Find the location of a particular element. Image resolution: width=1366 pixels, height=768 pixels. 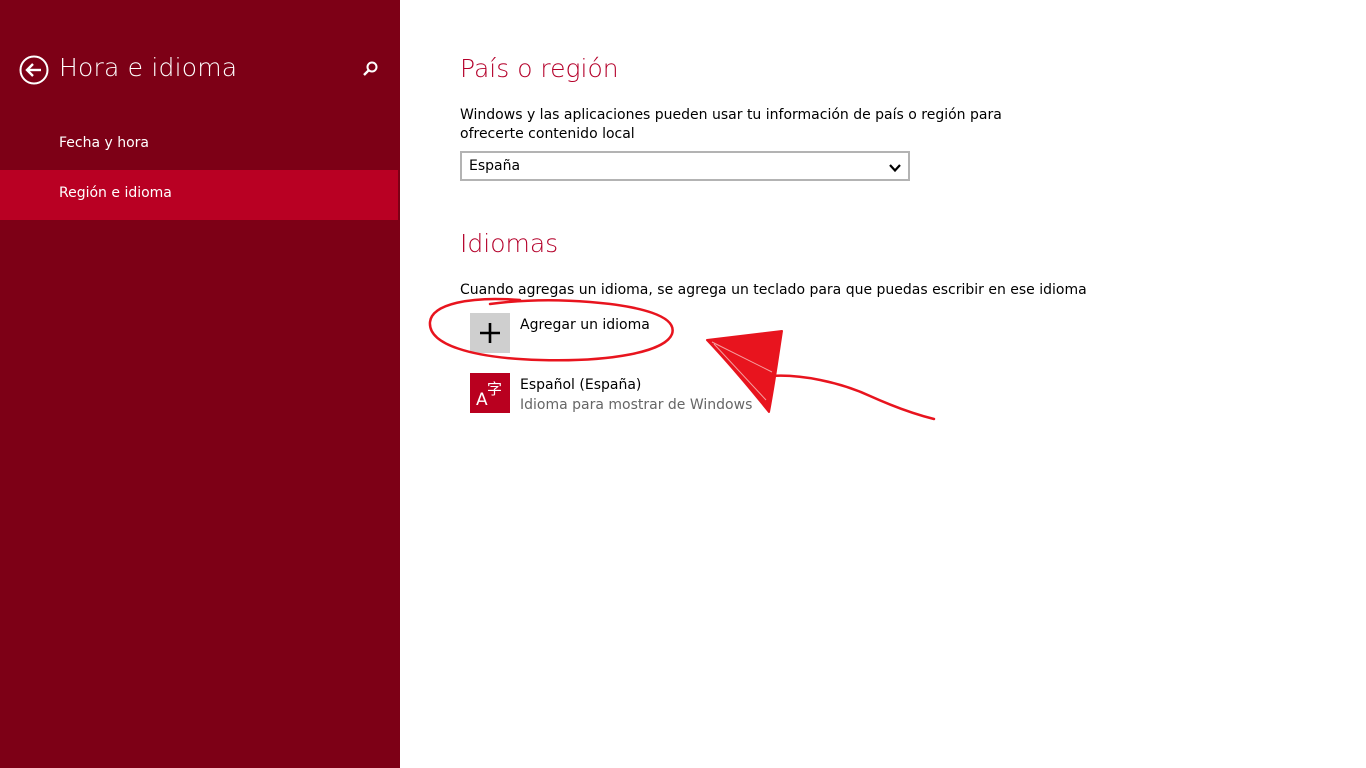

language-name: Español (España) is located at coordinates (581, 385).